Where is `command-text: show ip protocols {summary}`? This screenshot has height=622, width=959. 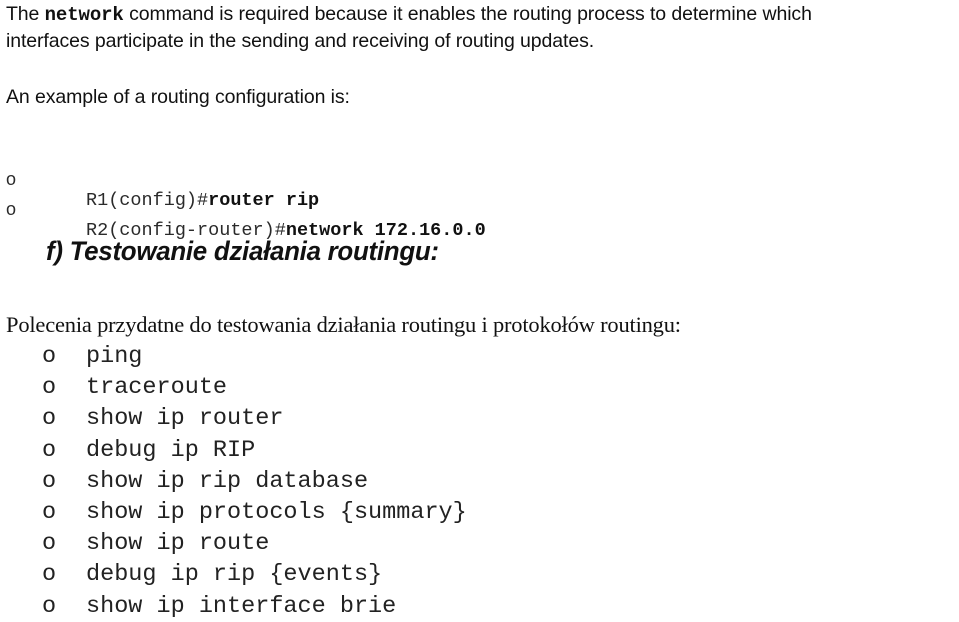 command-text: show ip protocols {summary} is located at coordinates (276, 512).